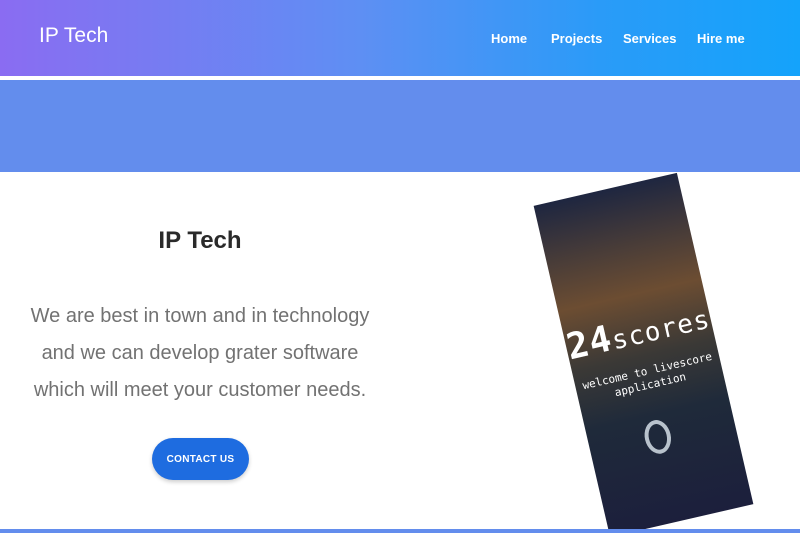 The width and height of the screenshot is (800, 533). What do you see at coordinates (650, 38) in the screenshot?
I see `nav-link-services: Services` at bounding box center [650, 38].